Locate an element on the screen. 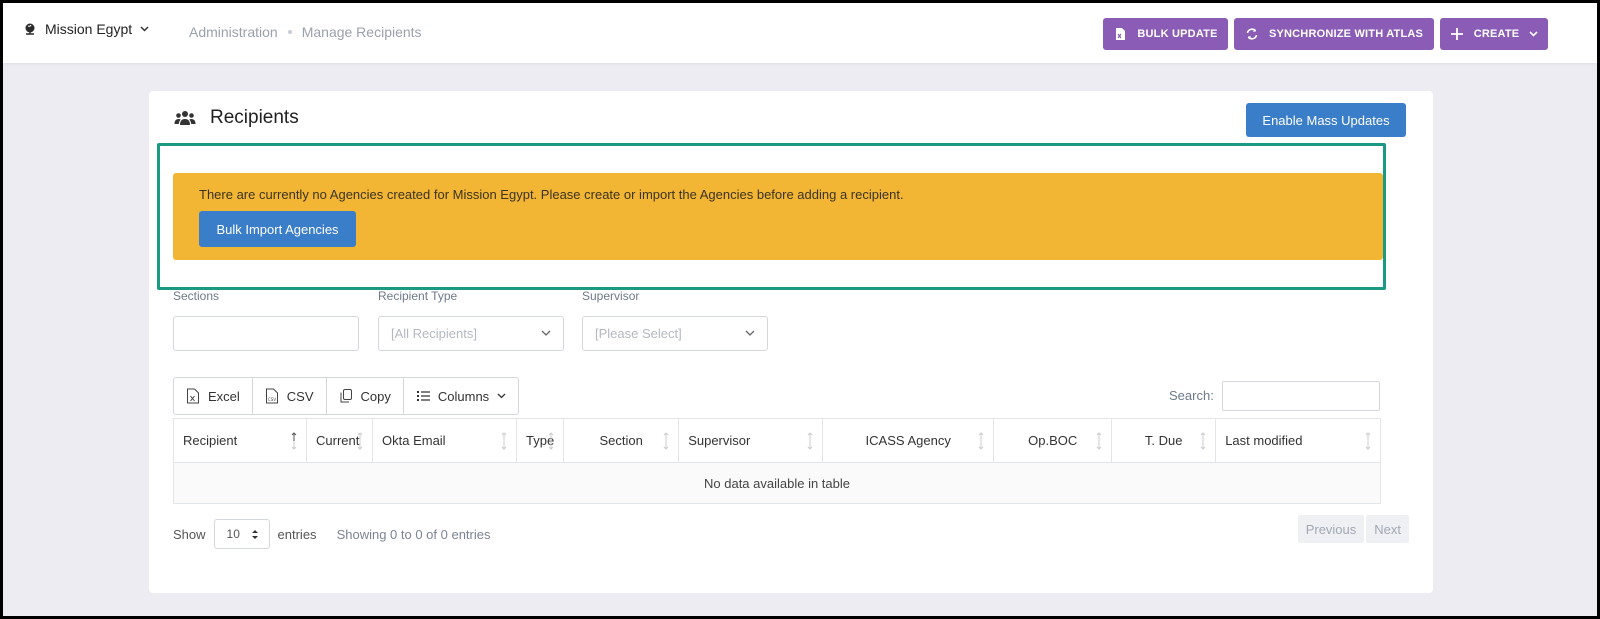 This screenshot has height=619, width=1600. list-icon is located at coordinates (423, 396).